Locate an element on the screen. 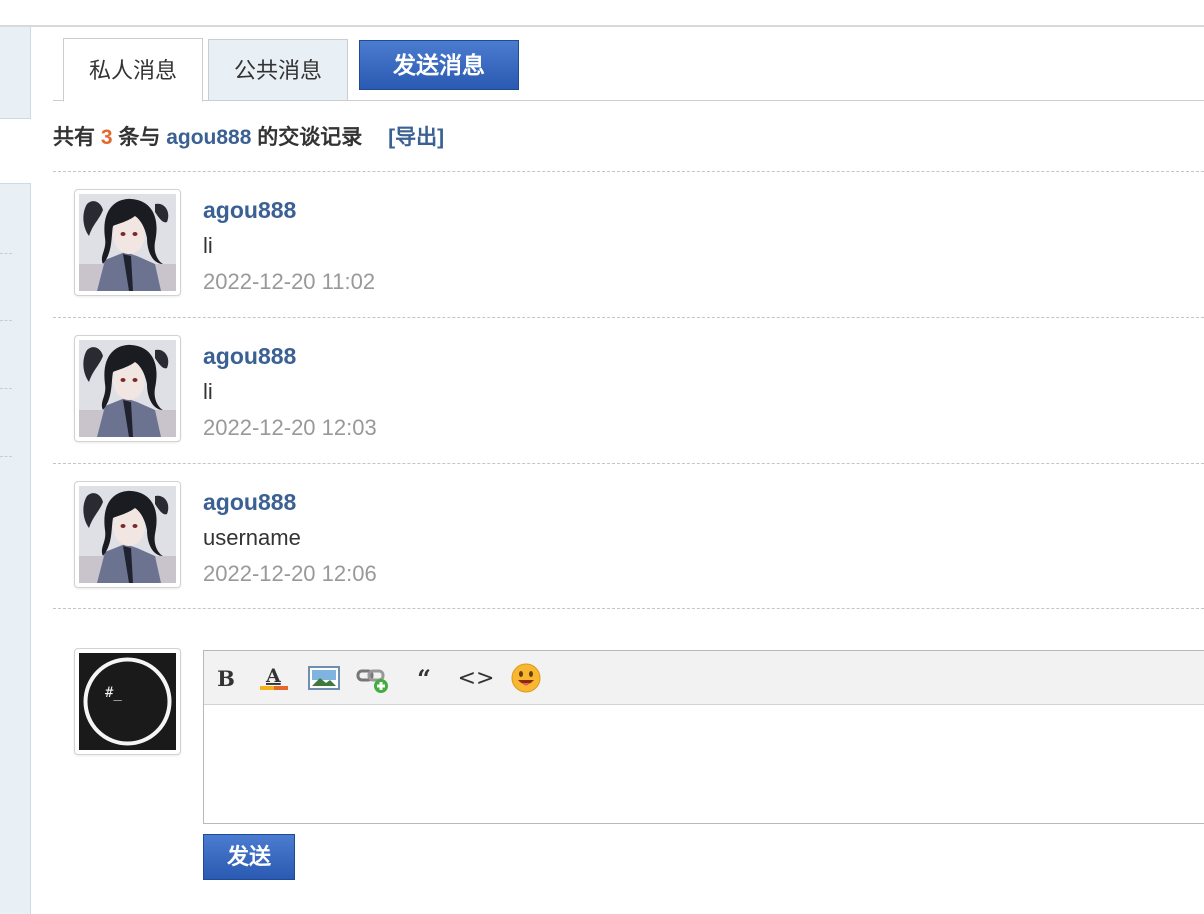  avatar-glyph-text: #_ is located at coordinates (113, 693).